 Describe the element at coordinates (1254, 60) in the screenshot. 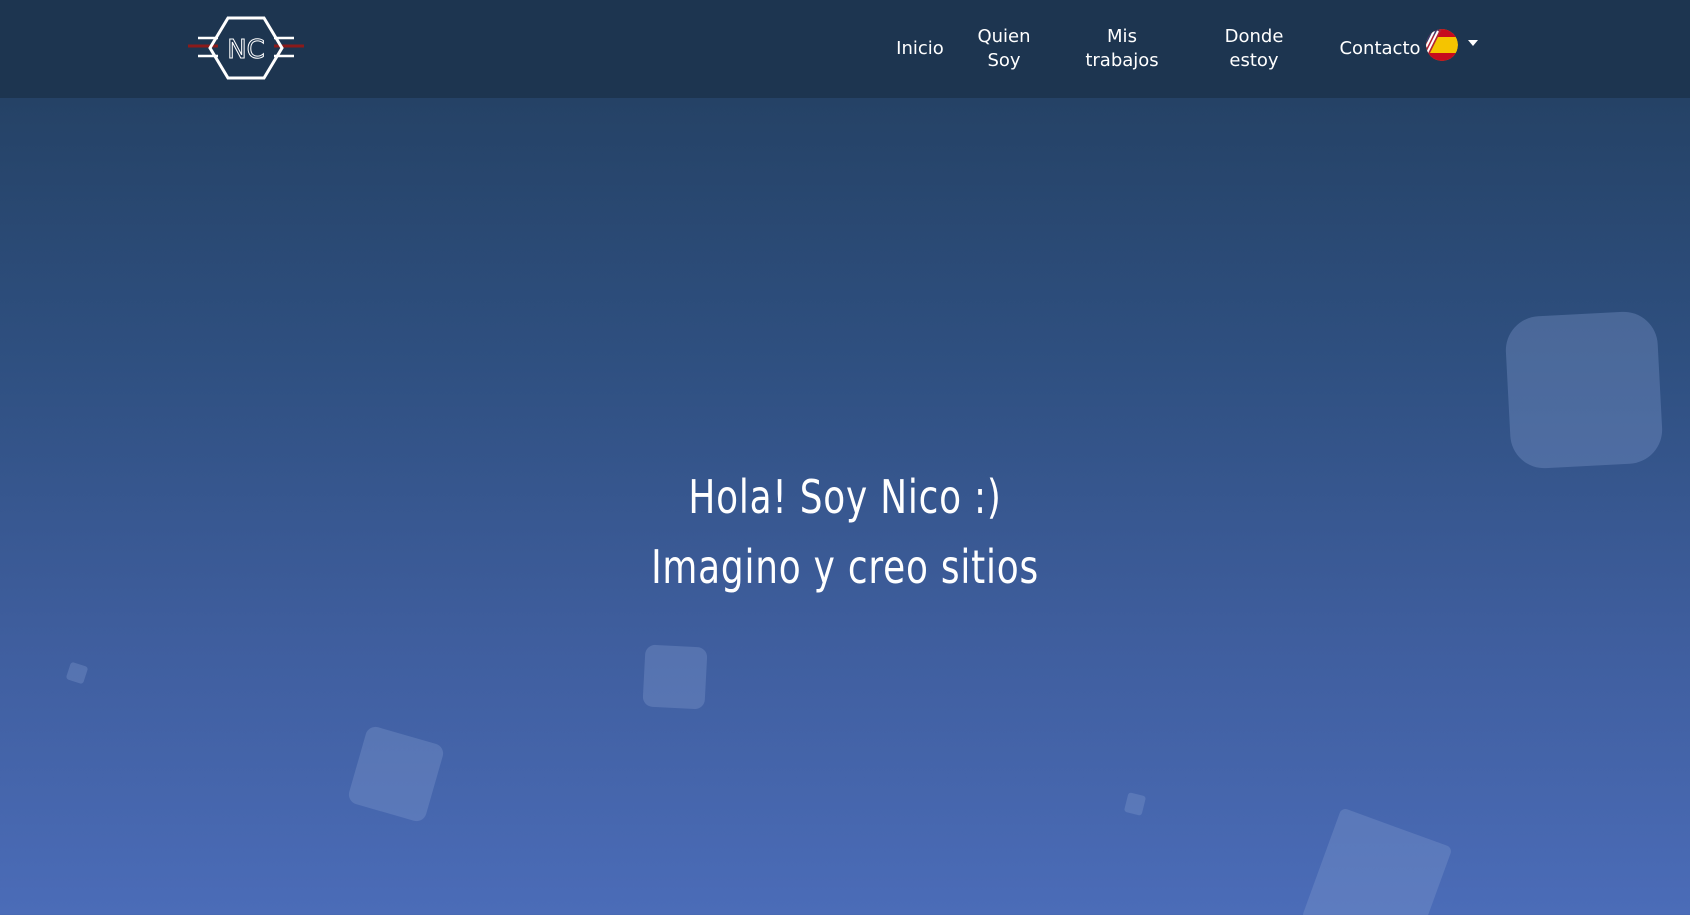

I see `nav-link-label: estoy` at that location.